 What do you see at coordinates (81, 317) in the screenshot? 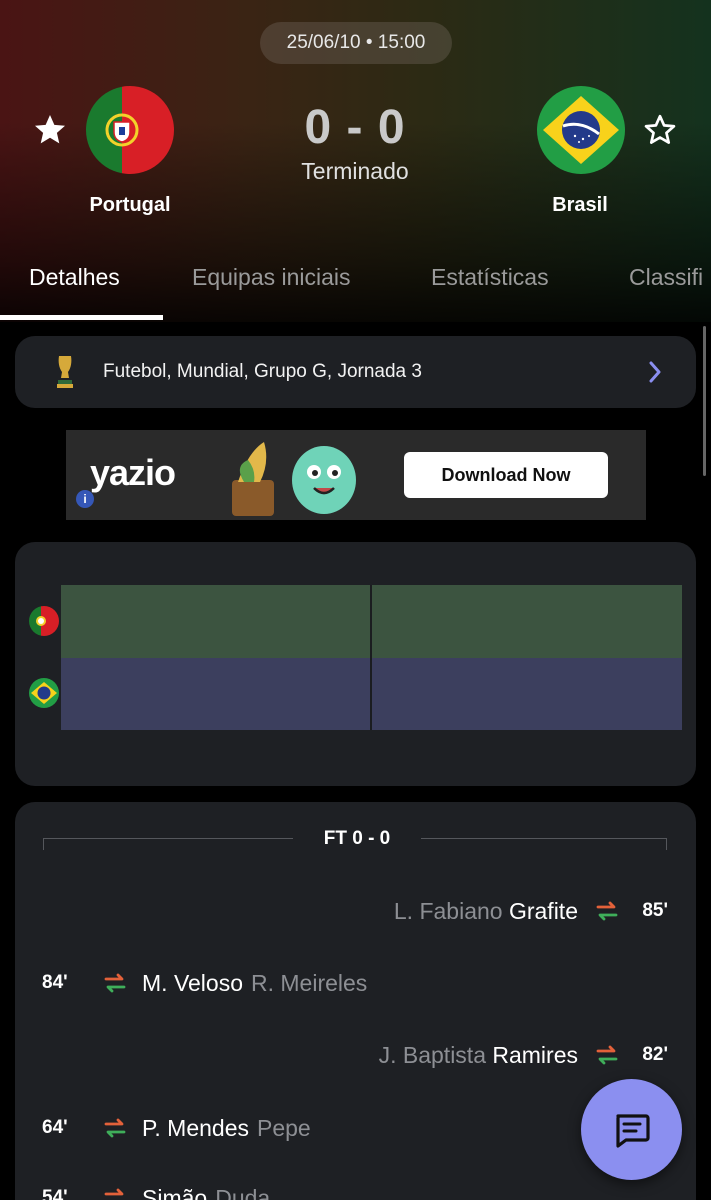
I see `active-tab-indicator` at bounding box center [81, 317].